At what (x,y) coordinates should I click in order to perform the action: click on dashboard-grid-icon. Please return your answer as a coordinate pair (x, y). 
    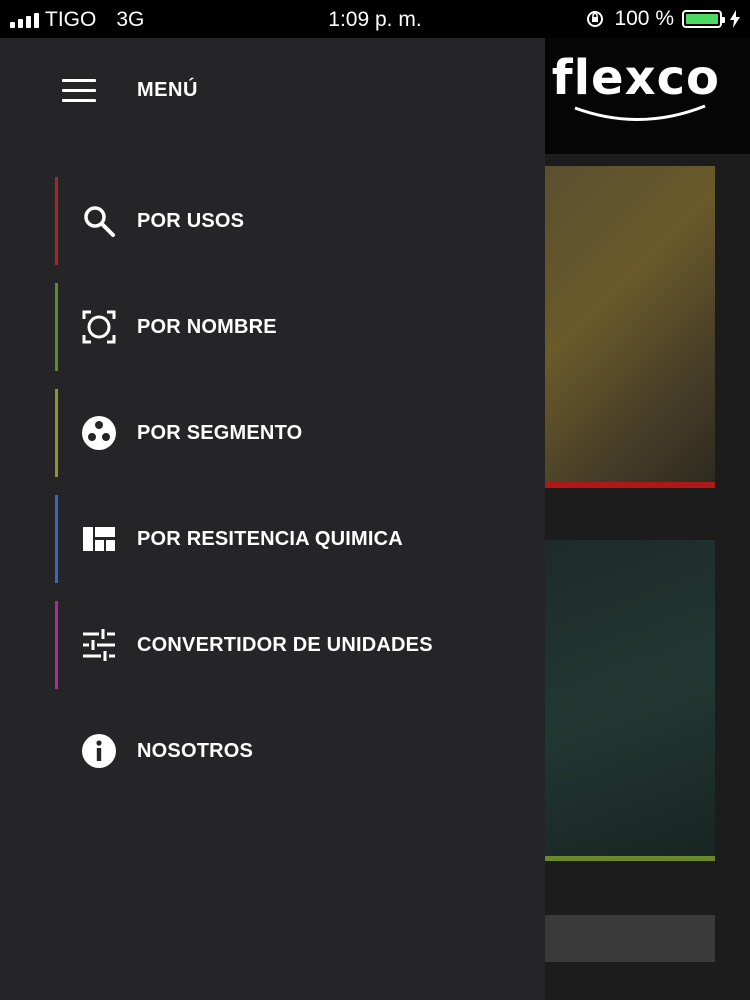
    Looking at the image, I should click on (99, 539).